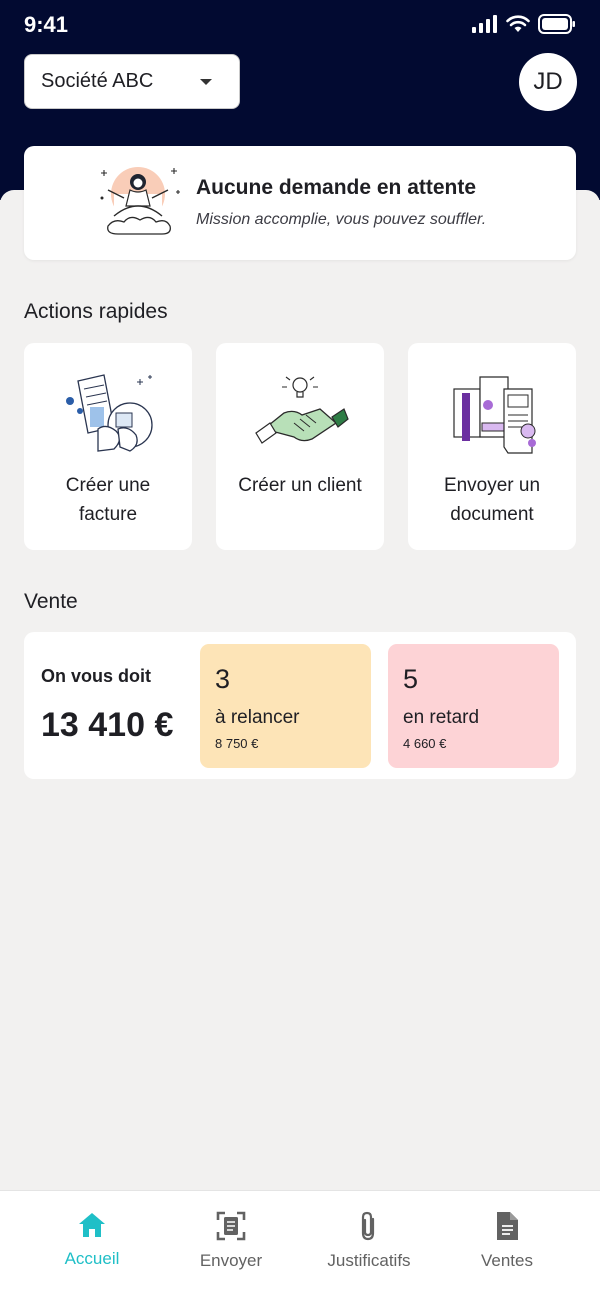 The width and height of the screenshot is (600, 1299). I want to click on signal-icon, so click(484, 24).